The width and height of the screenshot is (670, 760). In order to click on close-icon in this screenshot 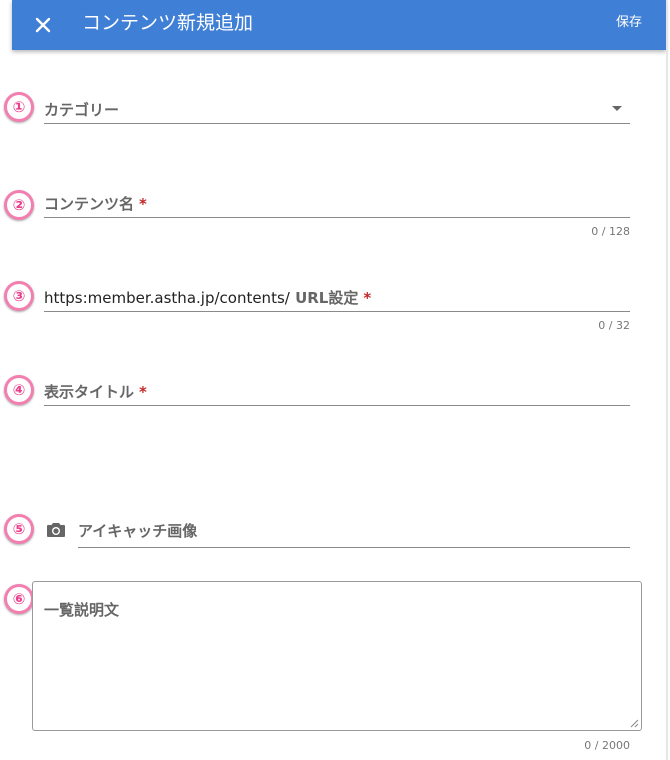, I will do `click(43, 25)`.